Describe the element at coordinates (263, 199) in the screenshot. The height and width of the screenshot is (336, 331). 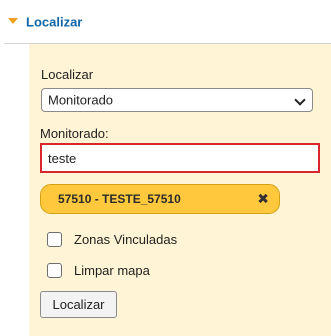
I see `close-x-icon: ✖` at that location.